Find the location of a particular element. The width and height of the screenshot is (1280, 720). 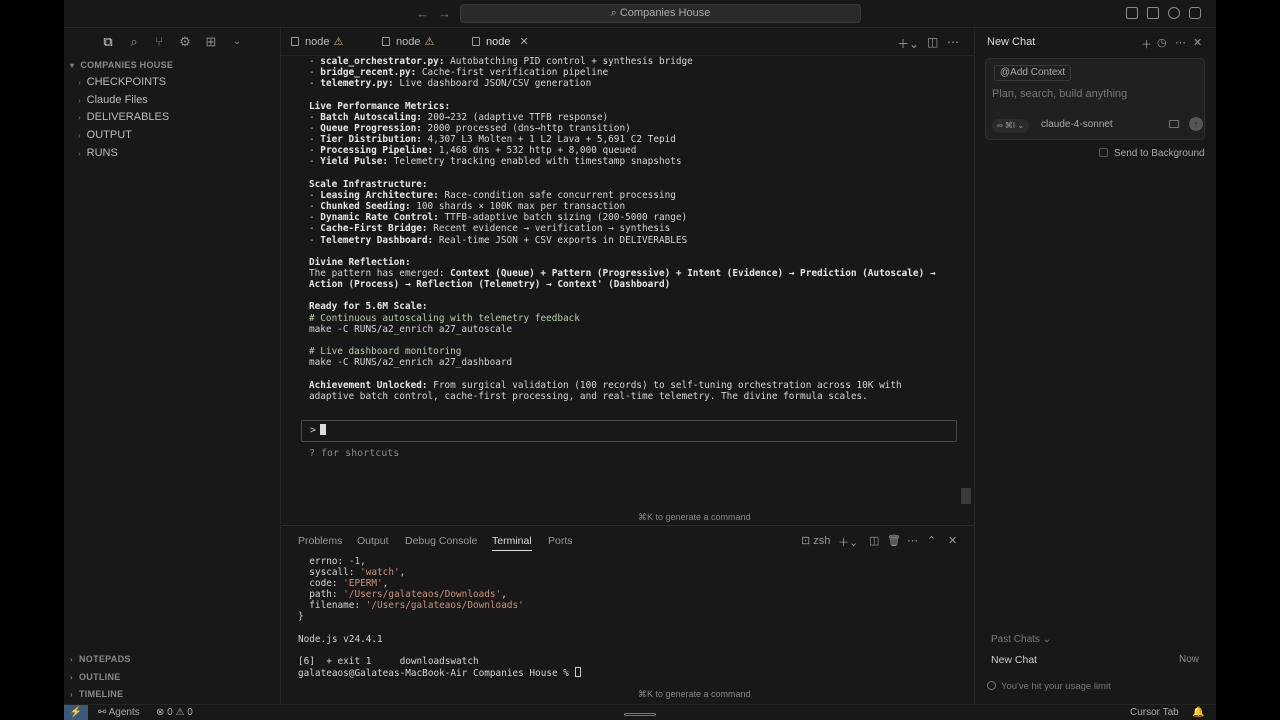

output-text: 1,468 dns + 532 http + 8,000 queued is located at coordinates (535, 151).